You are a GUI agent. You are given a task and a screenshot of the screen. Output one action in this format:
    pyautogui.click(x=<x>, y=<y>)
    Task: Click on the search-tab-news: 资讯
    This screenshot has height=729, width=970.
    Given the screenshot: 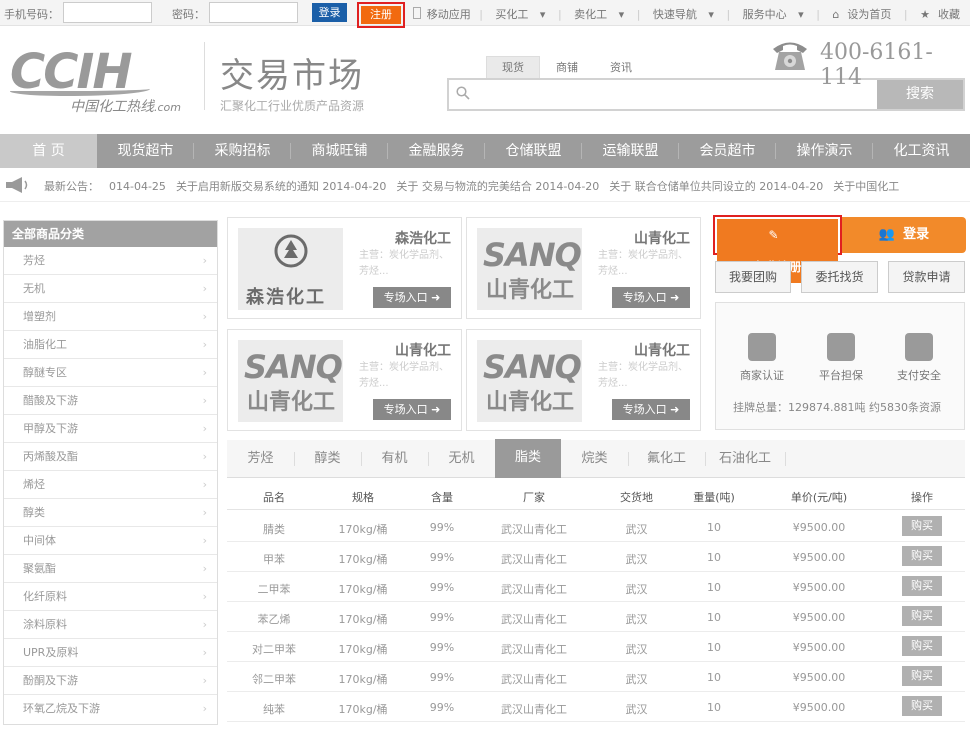 What is the action you would take?
    pyautogui.click(x=621, y=68)
    